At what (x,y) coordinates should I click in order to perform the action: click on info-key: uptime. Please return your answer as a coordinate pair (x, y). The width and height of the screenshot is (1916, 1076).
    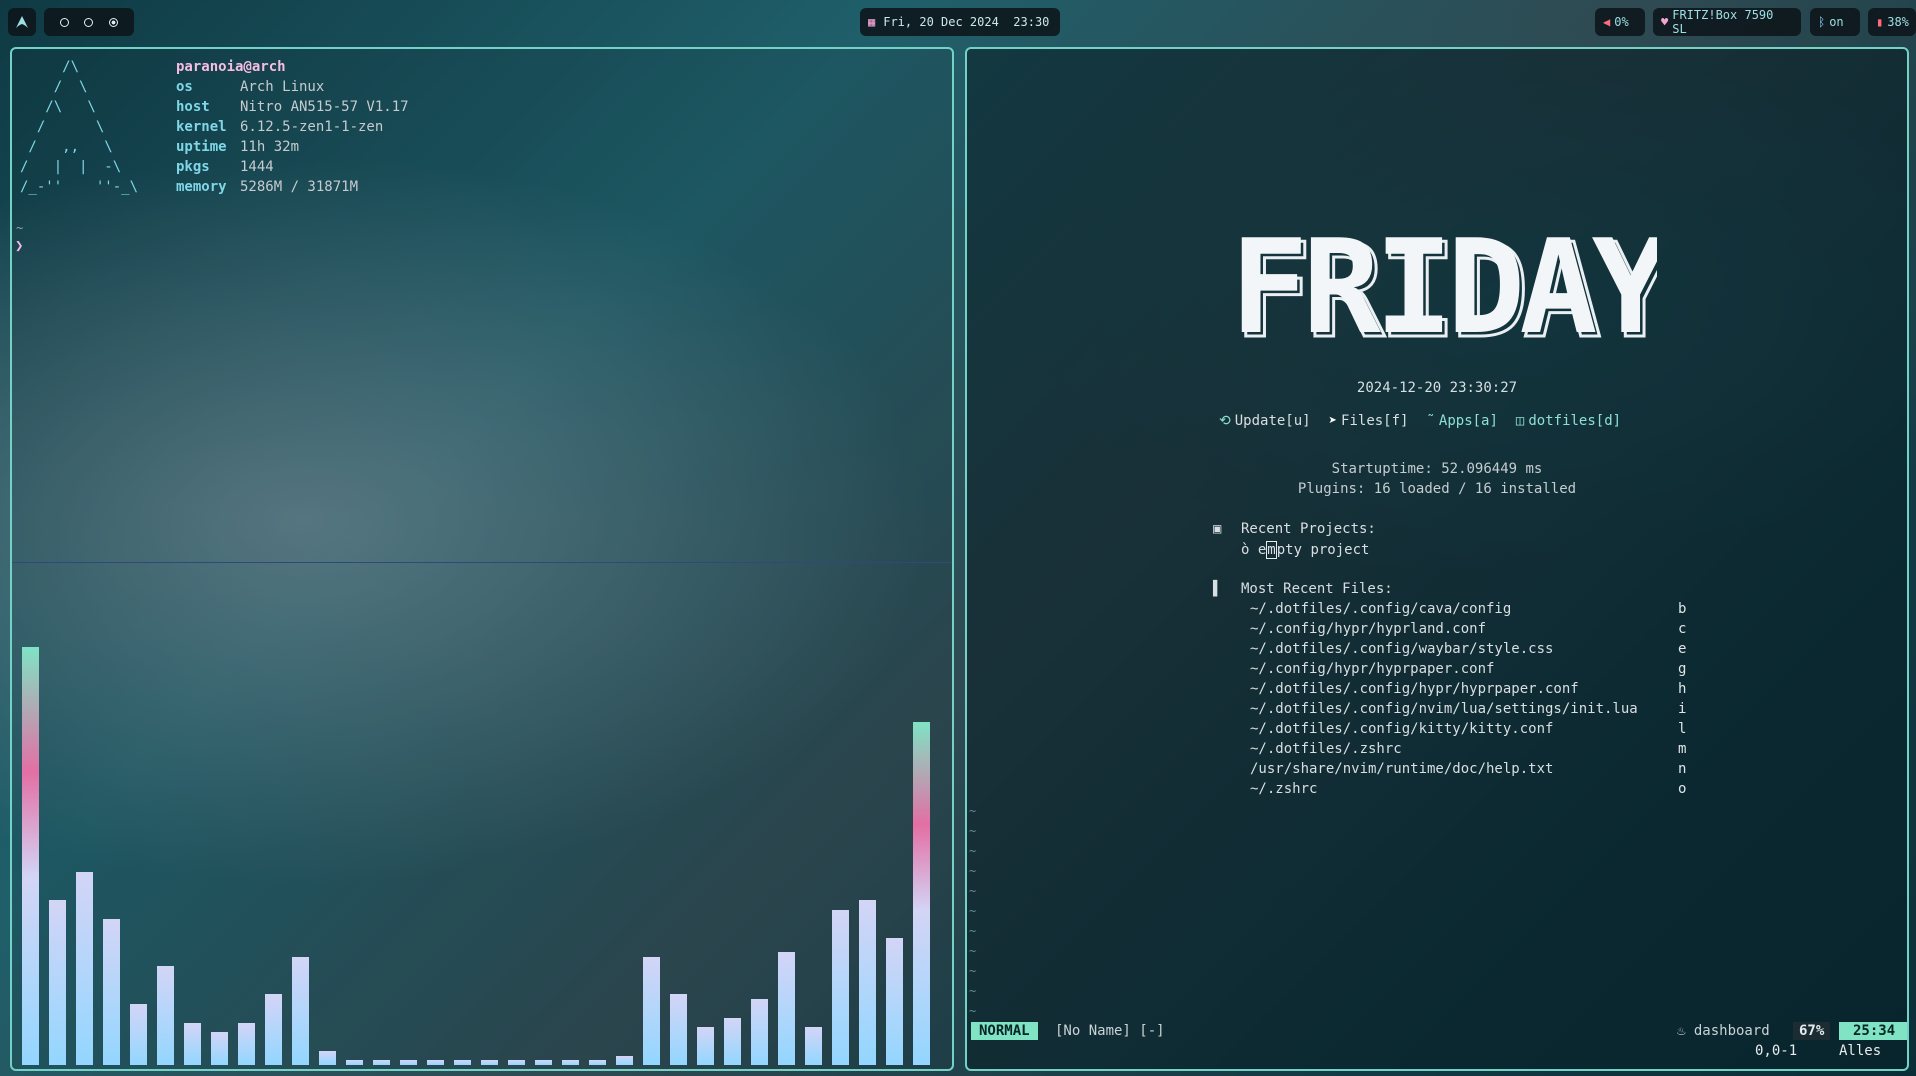
    Looking at the image, I should click on (201, 147).